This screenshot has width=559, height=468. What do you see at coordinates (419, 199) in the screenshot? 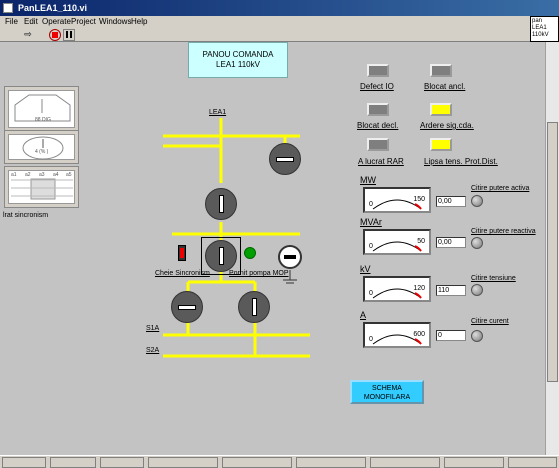
I see `gauge-max: 150` at bounding box center [419, 199].